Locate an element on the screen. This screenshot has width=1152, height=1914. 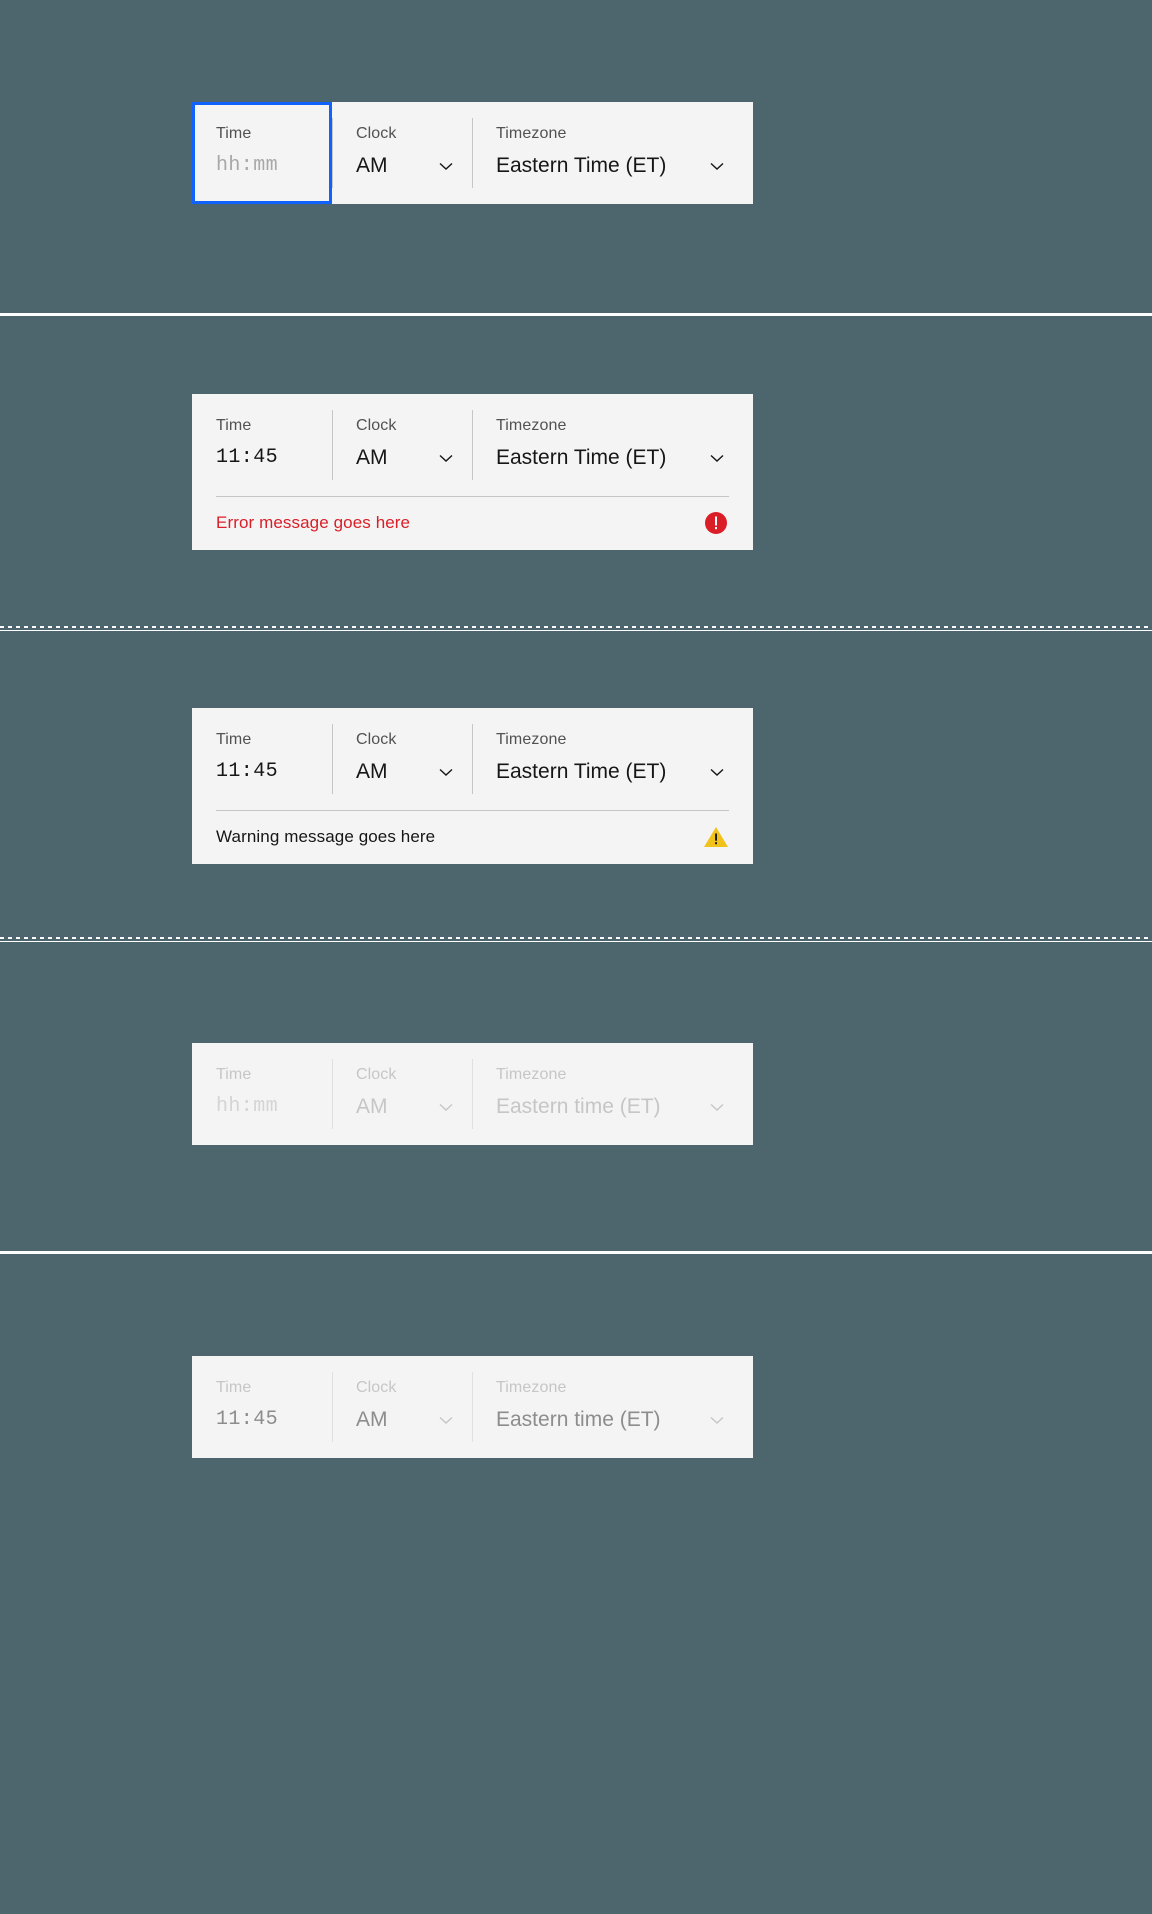
warning-message-bar: Warning message goes here is located at coordinates (472, 837).